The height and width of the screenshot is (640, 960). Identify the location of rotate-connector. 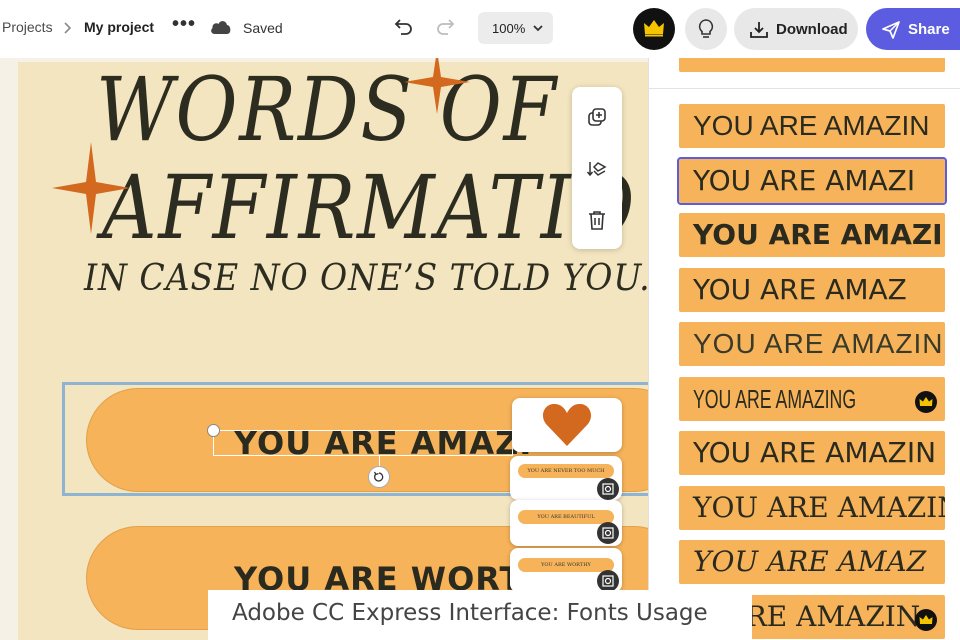
(379, 461).